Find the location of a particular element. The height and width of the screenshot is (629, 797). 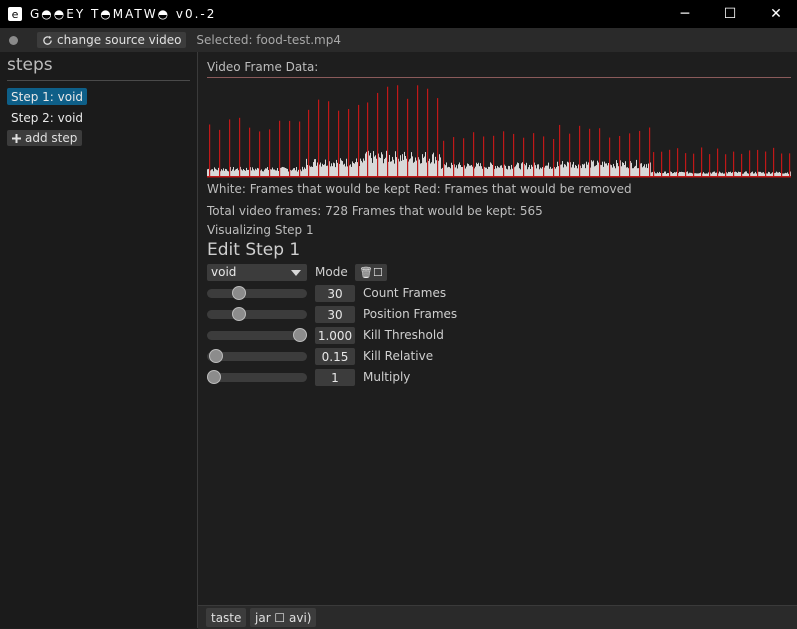

count-frames-input: 30 is located at coordinates (335, 293).